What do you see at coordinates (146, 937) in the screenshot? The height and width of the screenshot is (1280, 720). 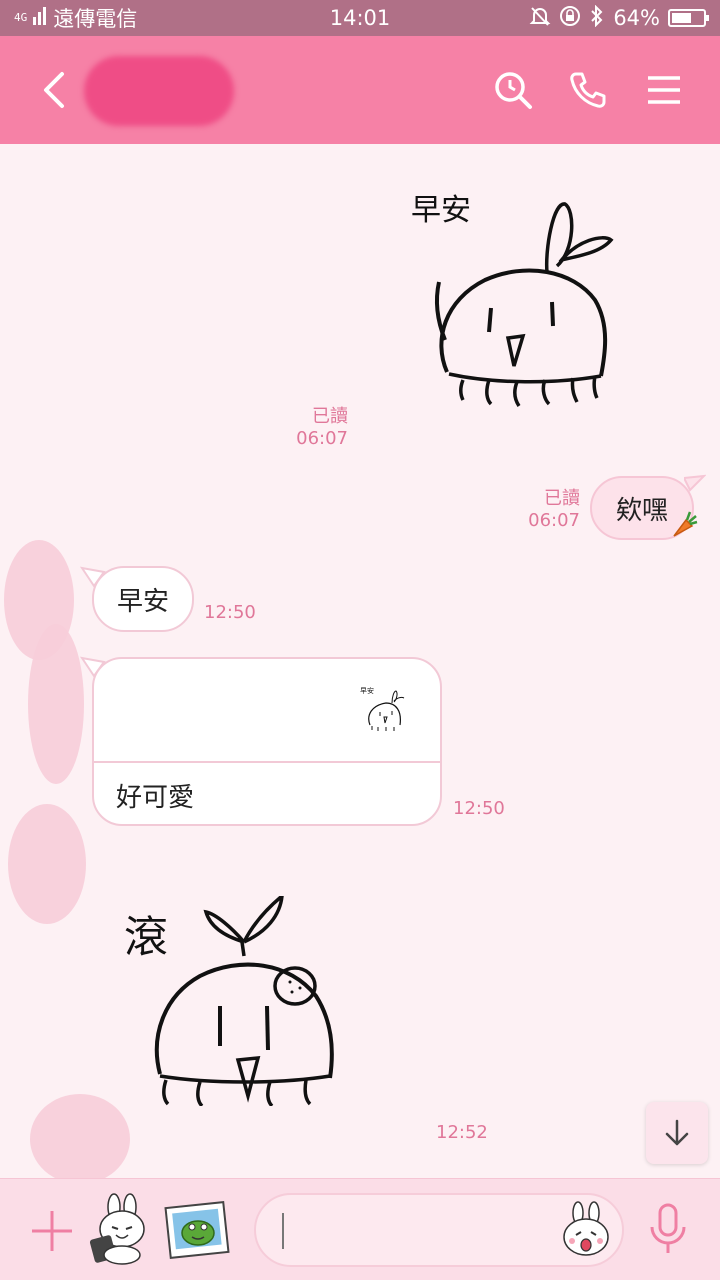 I see `sticker-text: 滾` at bounding box center [146, 937].